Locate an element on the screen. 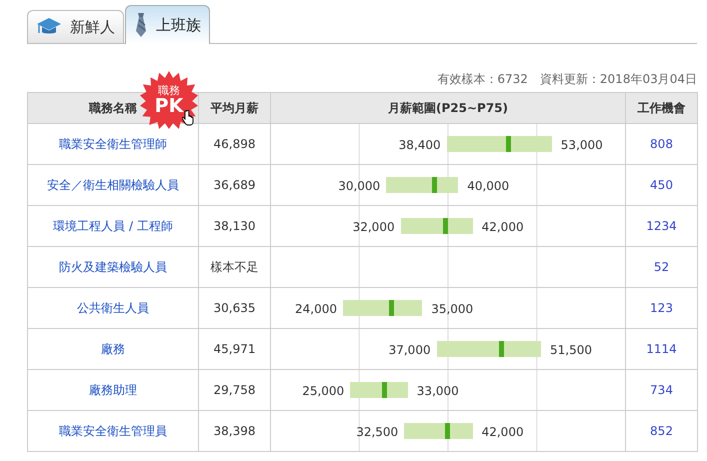 The height and width of the screenshot is (461, 707). average-salary: 30,635 is located at coordinates (235, 308).